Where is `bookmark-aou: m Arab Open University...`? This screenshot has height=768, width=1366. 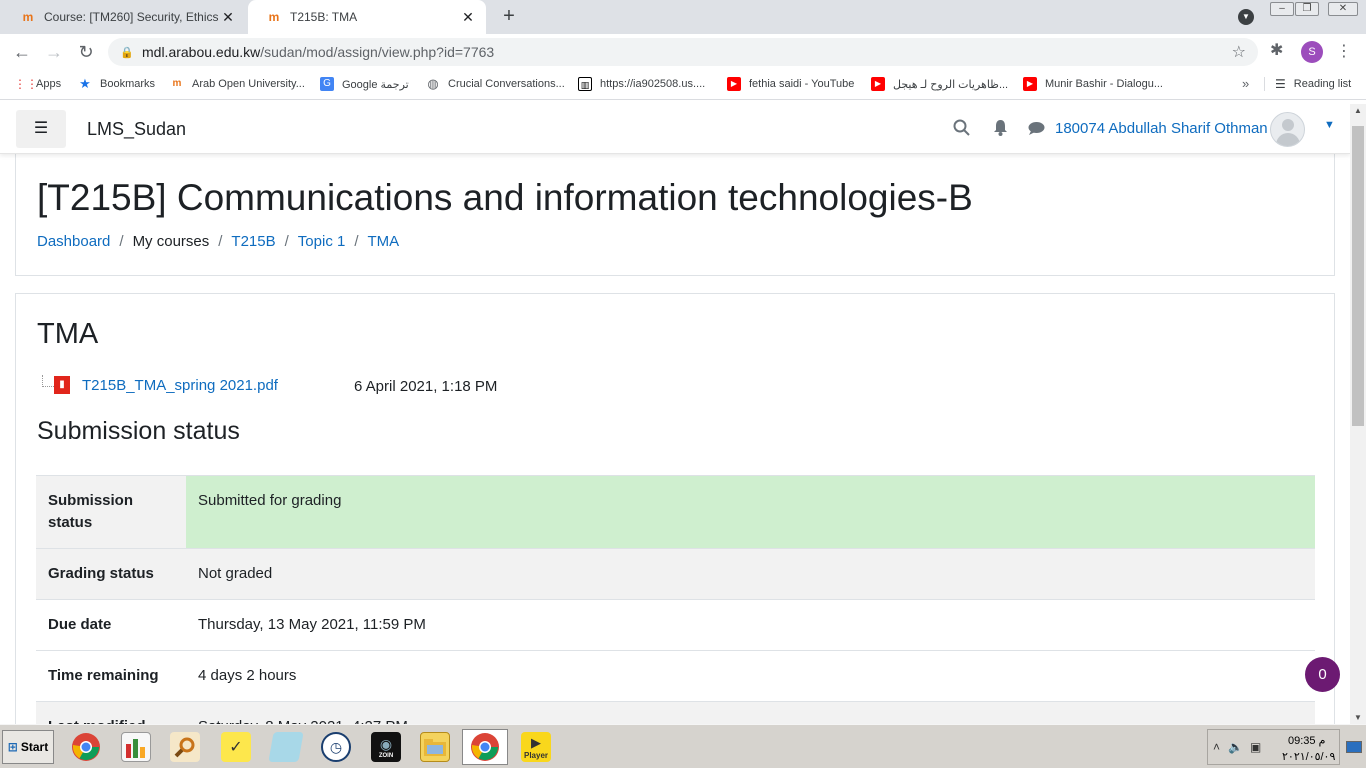 bookmark-aou: m Arab Open University... is located at coordinates (237, 84).